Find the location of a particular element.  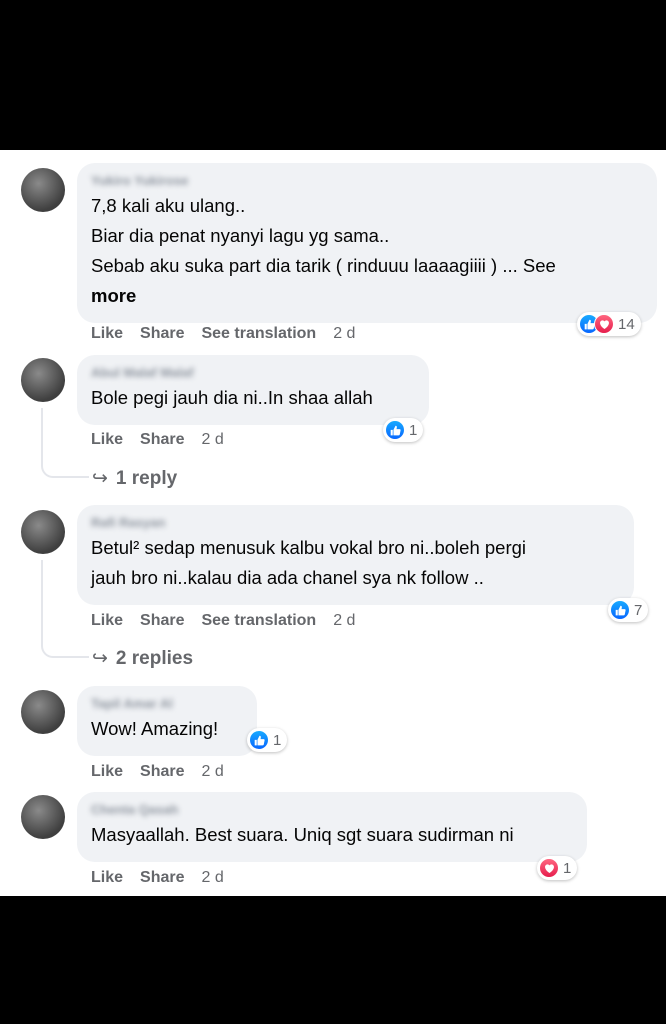

comment-line: 7,8 kali aku ulang.. is located at coordinates (168, 205).